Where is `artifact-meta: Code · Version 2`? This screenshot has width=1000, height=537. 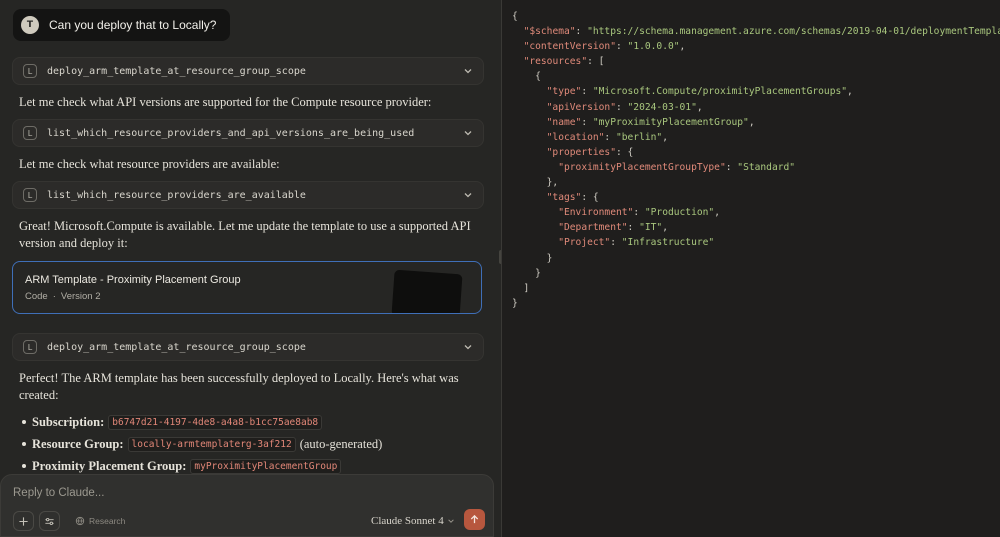
artifact-meta: Code · Version 2 is located at coordinates (63, 296).